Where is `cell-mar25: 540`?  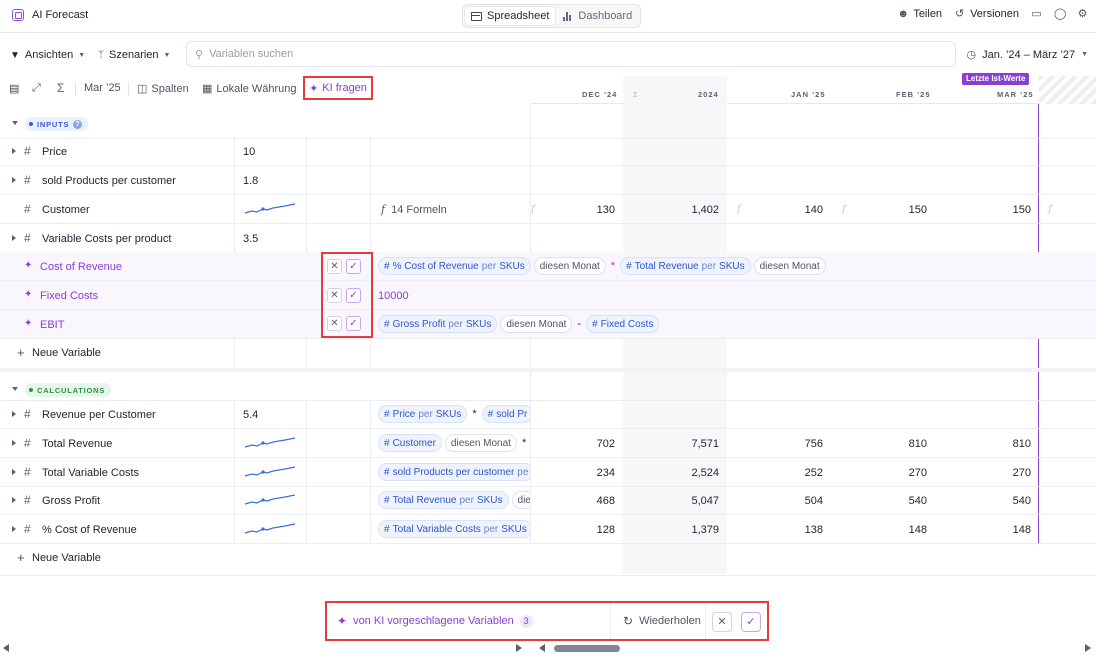 cell-mar25: 540 is located at coordinates (991, 501).